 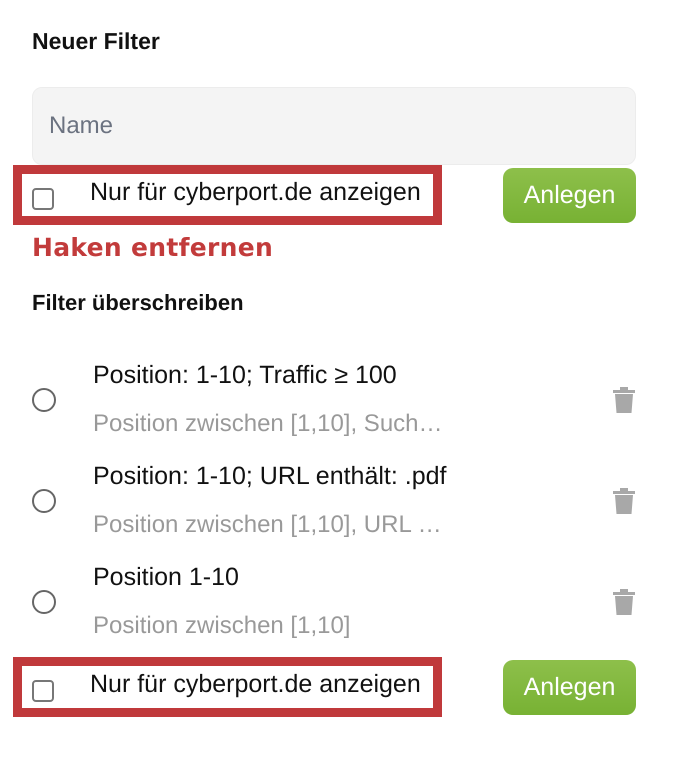 What do you see at coordinates (334, 126) in the screenshot?
I see `name-field: Name` at bounding box center [334, 126].